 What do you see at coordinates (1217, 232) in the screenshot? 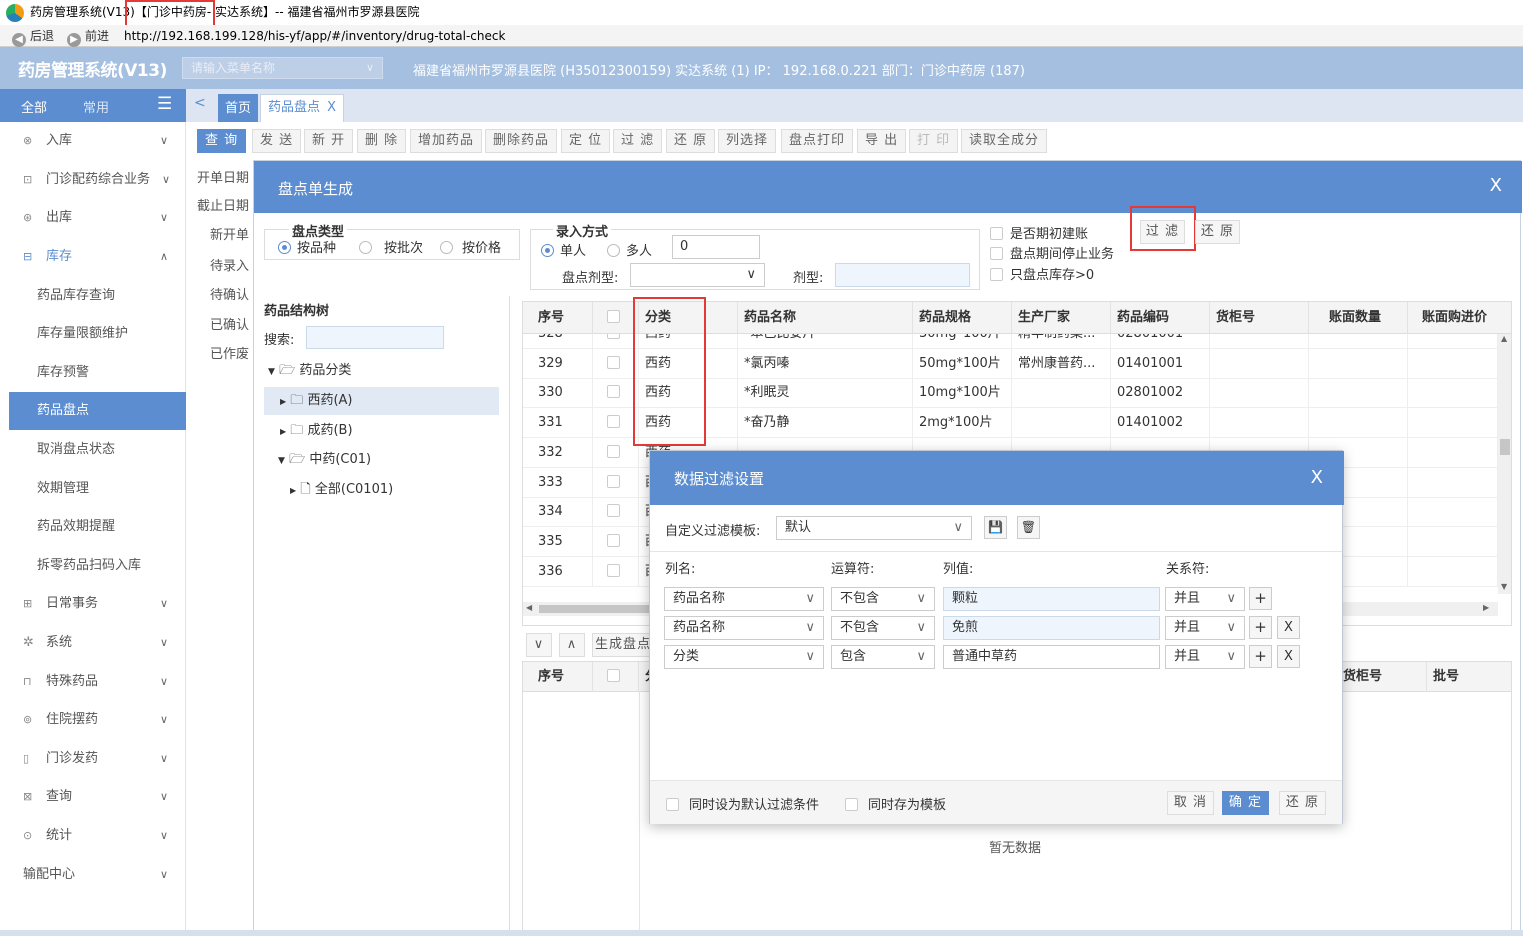
I see `dialog-reset-button: 还 原` at bounding box center [1217, 232].